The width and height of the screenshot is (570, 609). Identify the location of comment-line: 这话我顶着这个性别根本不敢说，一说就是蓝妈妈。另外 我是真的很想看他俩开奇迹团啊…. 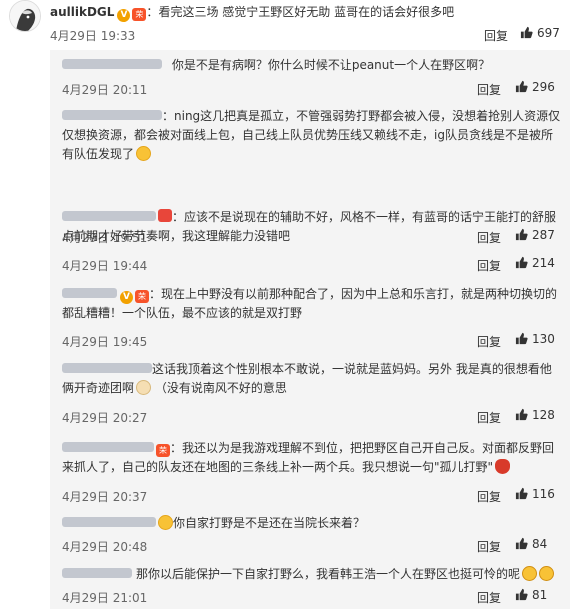
(312, 379).